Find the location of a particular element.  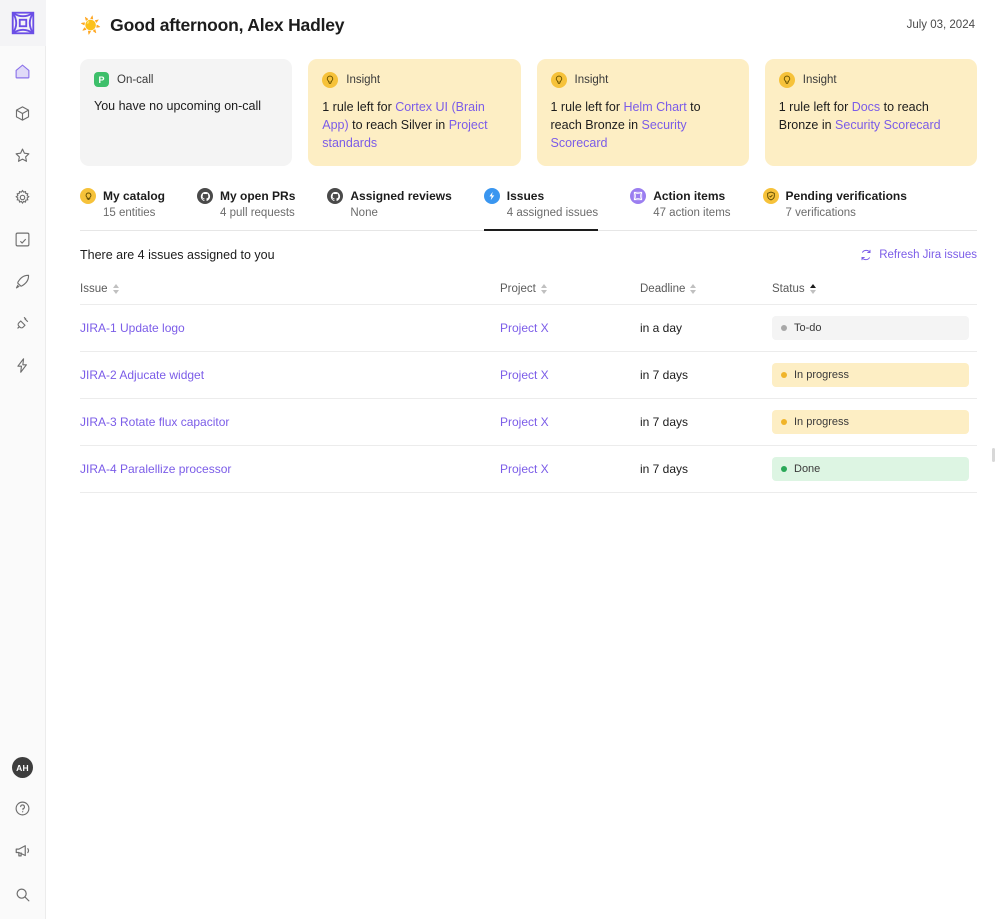

sidebar-item-settings is located at coordinates (23, 197).